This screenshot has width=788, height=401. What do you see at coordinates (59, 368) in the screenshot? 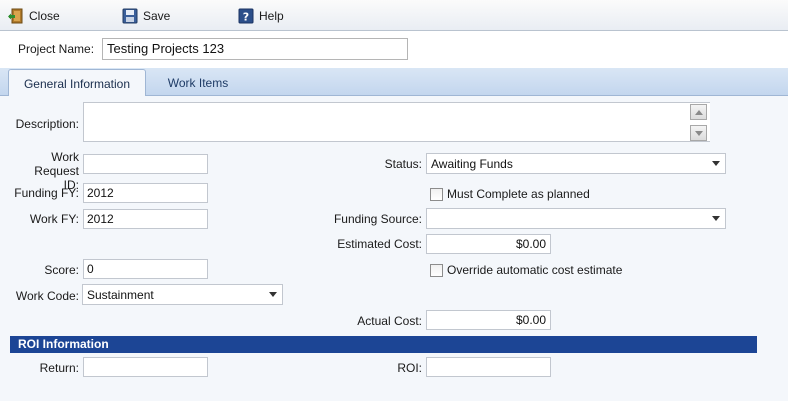
I see `return-label: Return:` at bounding box center [59, 368].